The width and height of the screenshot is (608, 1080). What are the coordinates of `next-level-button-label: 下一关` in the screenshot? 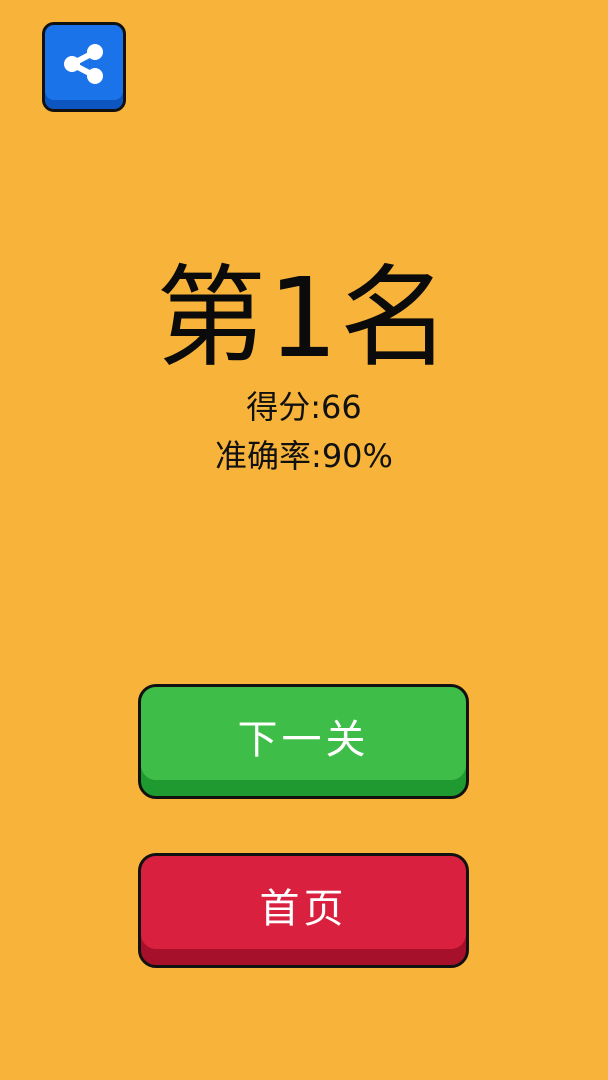 It's located at (303, 739).